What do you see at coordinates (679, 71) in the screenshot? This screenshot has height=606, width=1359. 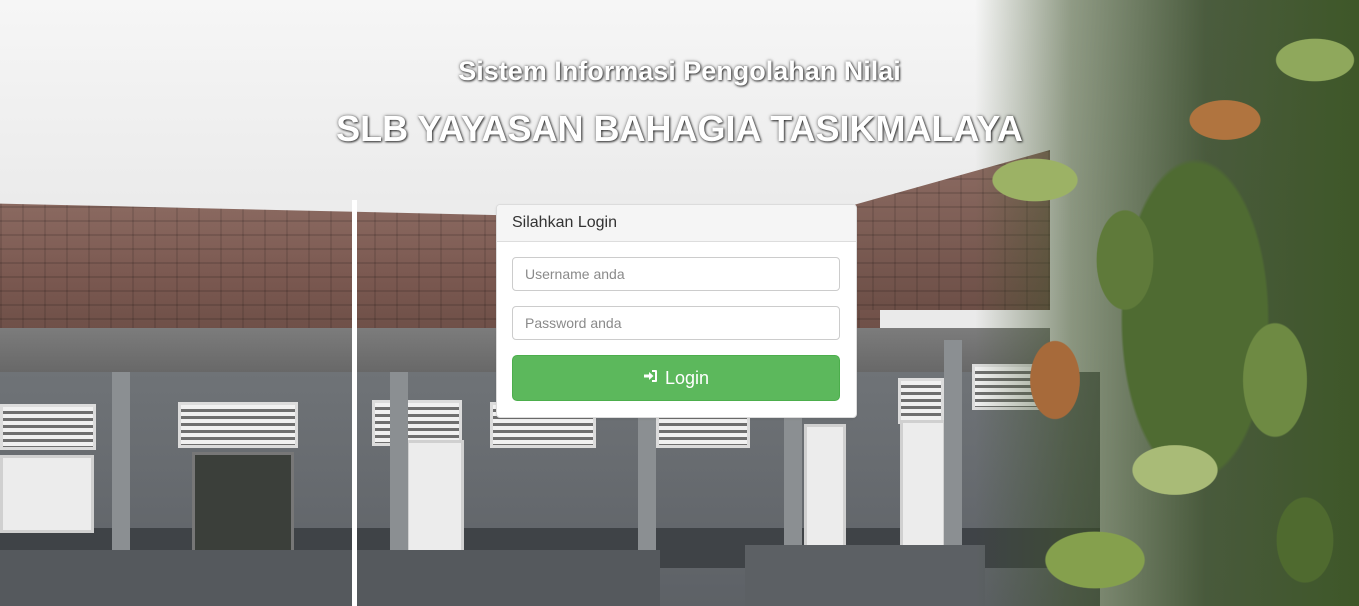 I see `page-subtitle: Sistem Informasi Pengolahan Nilai` at bounding box center [679, 71].